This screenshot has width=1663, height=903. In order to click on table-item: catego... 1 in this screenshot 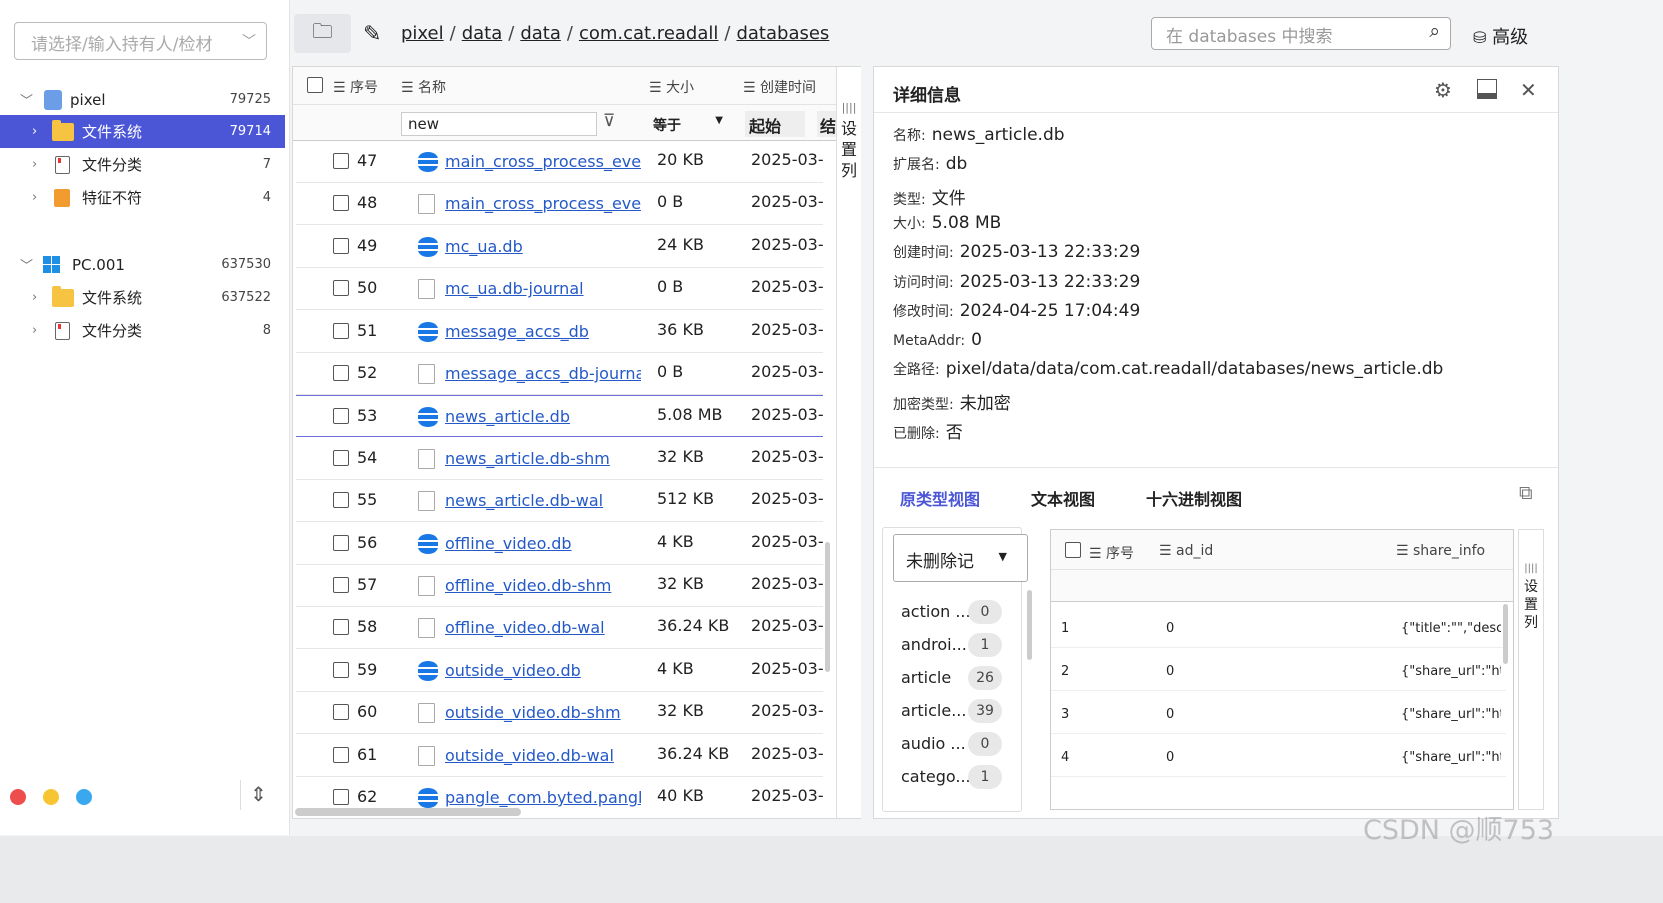, I will do `click(953, 778)`.